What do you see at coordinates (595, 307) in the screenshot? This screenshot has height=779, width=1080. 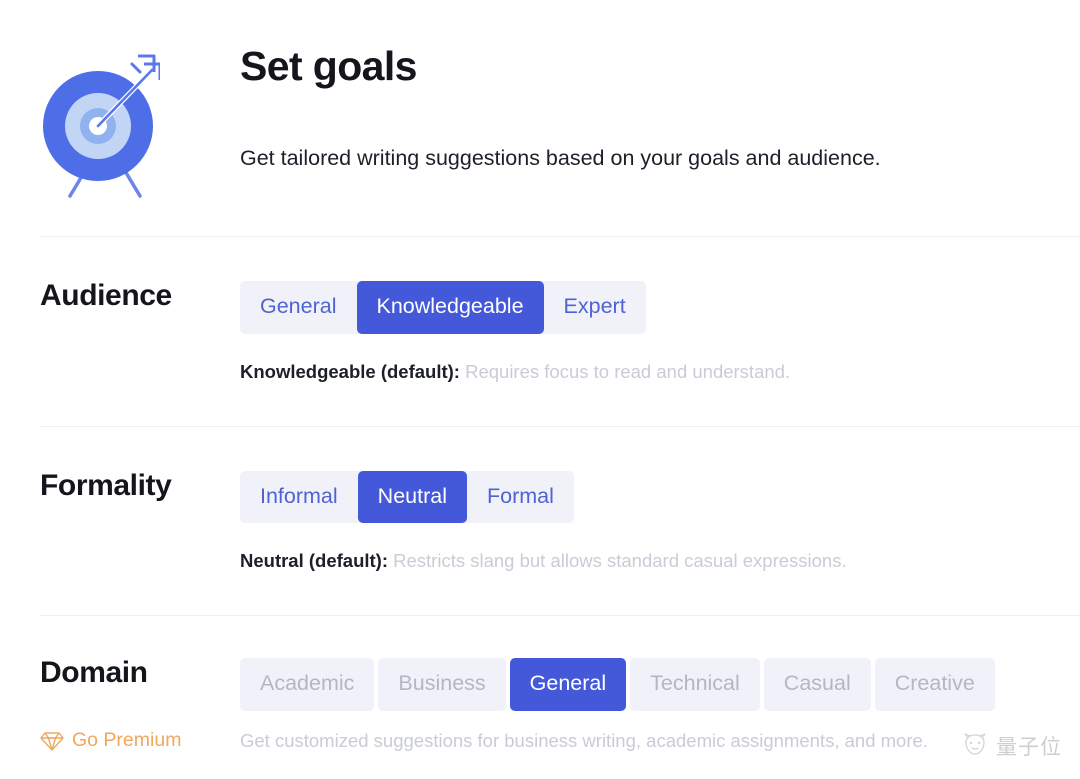 I see `audience-option-expert: Expert` at bounding box center [595, 307].